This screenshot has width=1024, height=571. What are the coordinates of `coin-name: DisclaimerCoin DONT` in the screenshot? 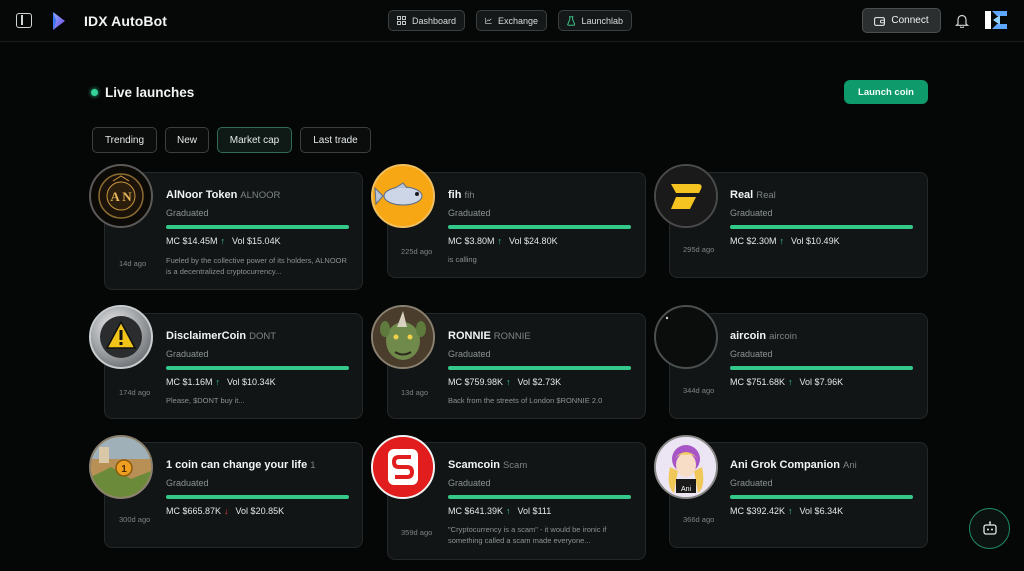 It's located at (221, 336).